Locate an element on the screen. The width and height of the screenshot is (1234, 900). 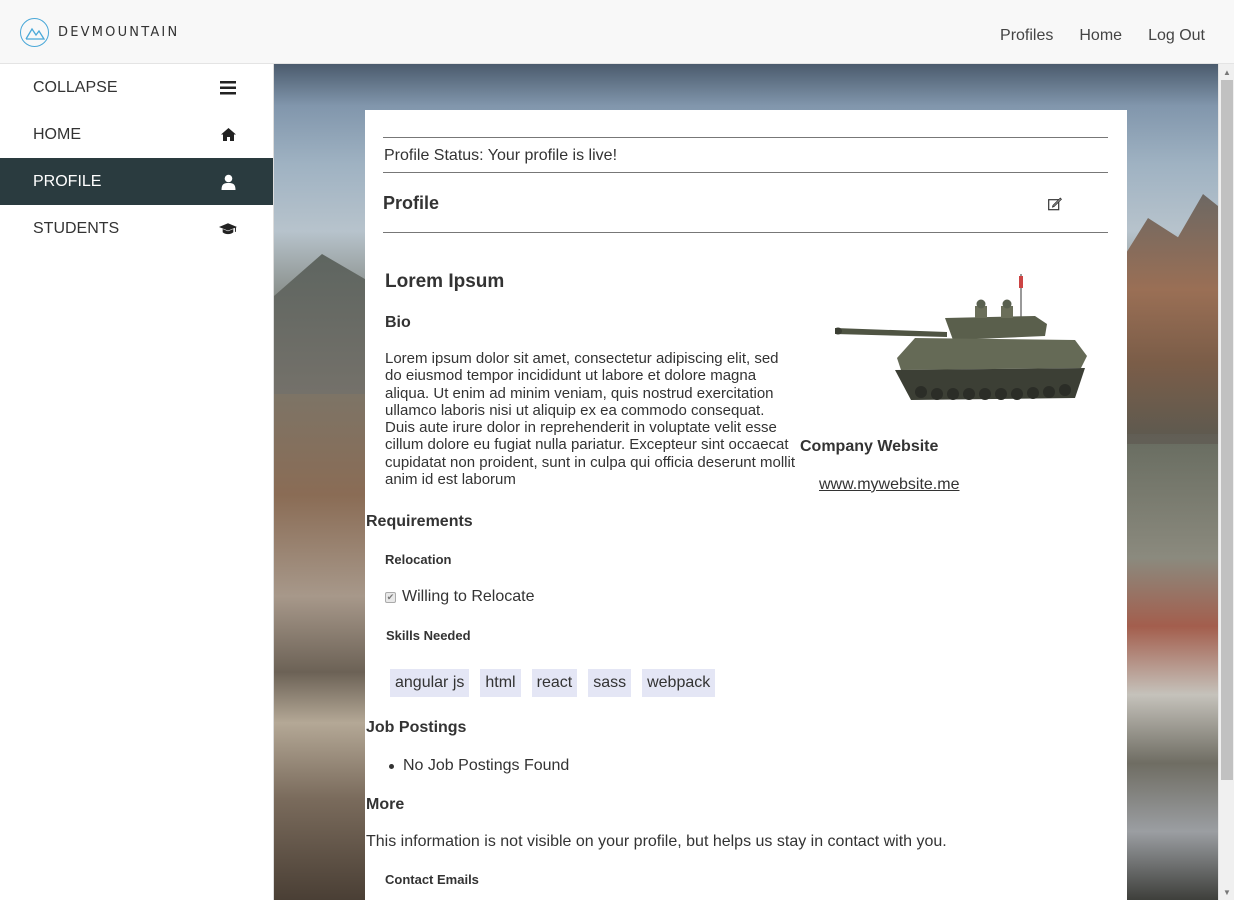
top-nav: Profiles Home Log Out is located at coordinates (1102, 36).